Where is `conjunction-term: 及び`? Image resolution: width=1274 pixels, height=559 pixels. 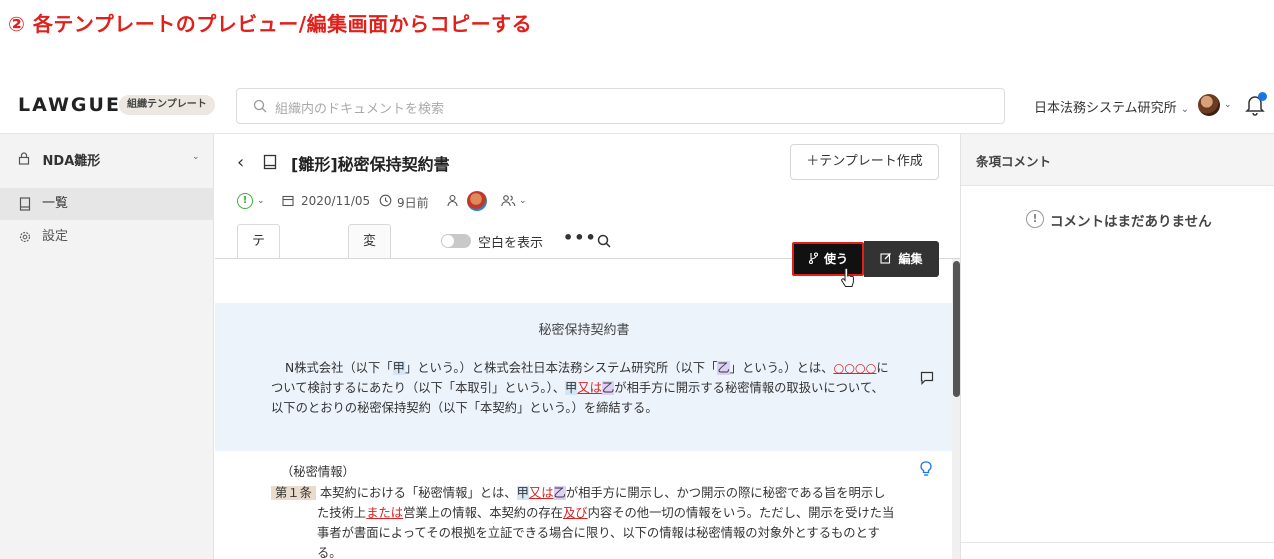
conjunction-term: 及び is located at coordinates (575, 513).